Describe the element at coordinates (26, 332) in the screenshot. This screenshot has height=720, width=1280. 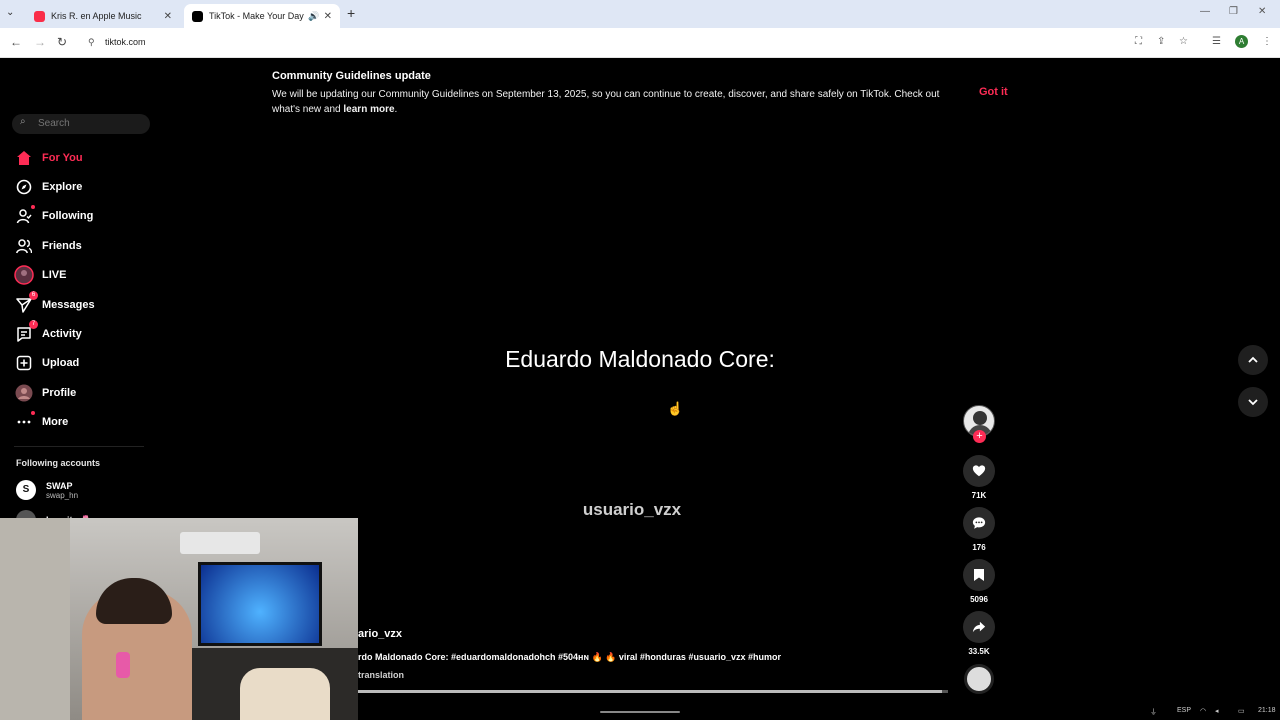
I see `activity-icon: 7` at that location.